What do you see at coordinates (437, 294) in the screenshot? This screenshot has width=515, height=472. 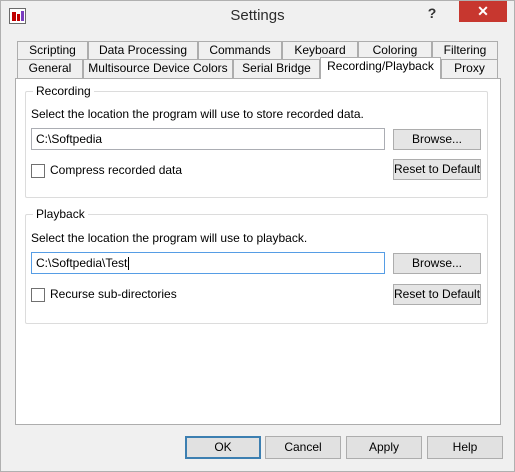 I see `playback-reset-to-default-button: Reset to Default` at bounding box center [437, 294].